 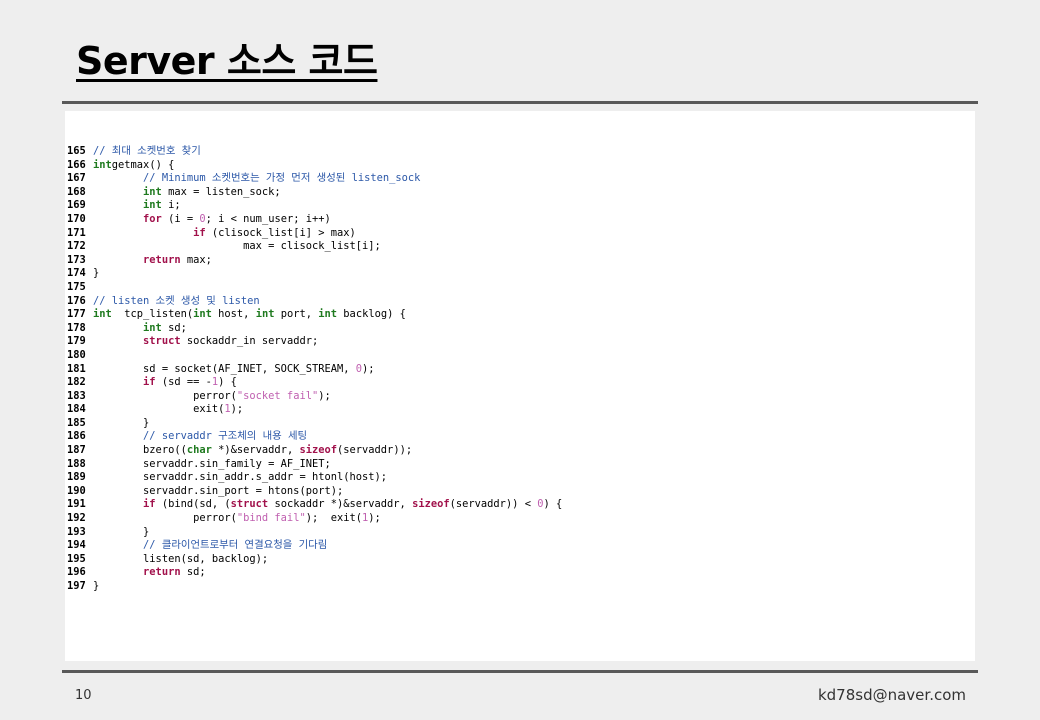 What do you see at coordinates (493, 504) in the screenshot?
I see `code-token: (servaddr)) <` at bounding box center [493, 504].